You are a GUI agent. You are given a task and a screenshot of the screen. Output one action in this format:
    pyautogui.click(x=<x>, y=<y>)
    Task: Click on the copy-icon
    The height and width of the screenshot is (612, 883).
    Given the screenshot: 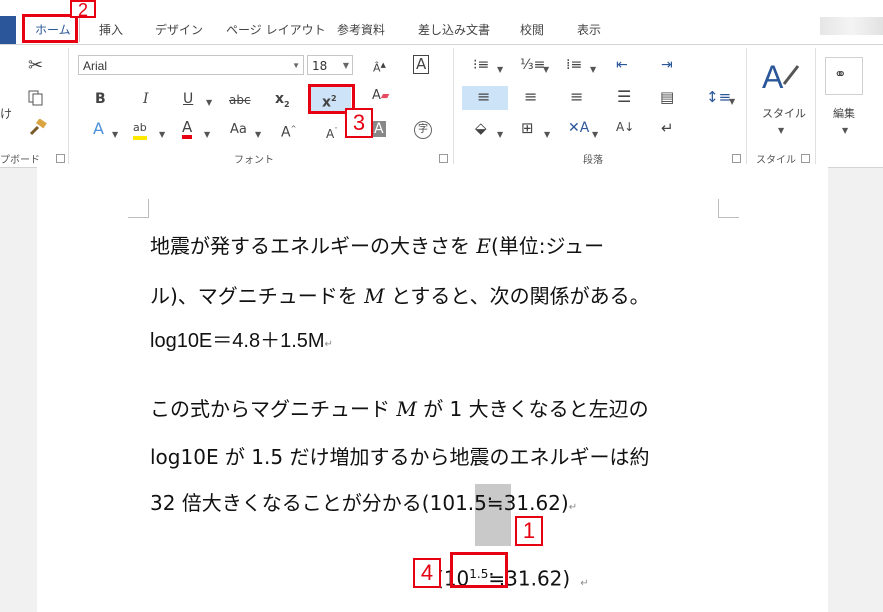 What is the action you would take?
    pyautogui.click(x=36, y=98)
    